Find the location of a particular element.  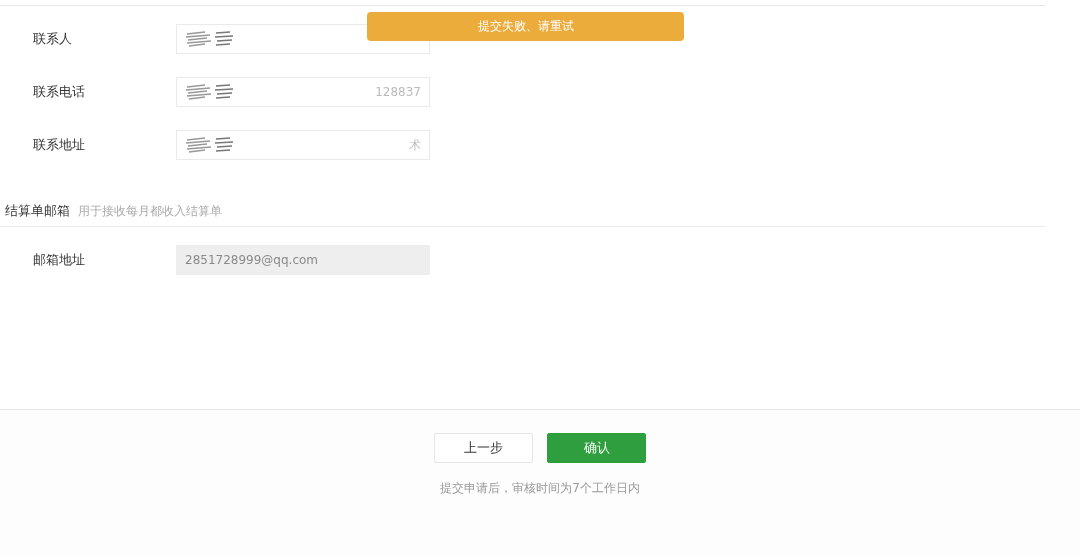

section-title: 结算单邮箱 is located at coordinates (37, 211).